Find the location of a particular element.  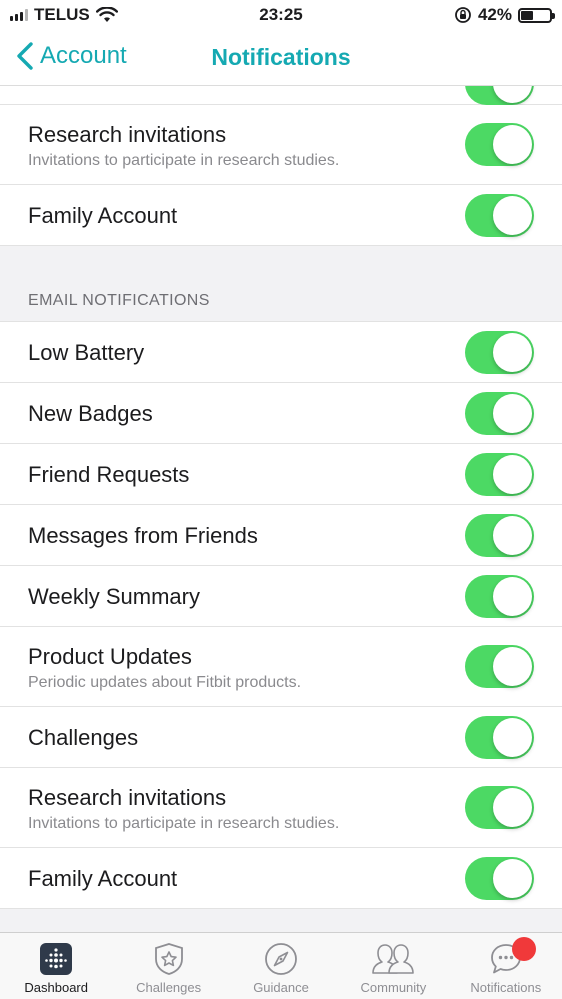

people-icon is located at coordinates (393, 959).